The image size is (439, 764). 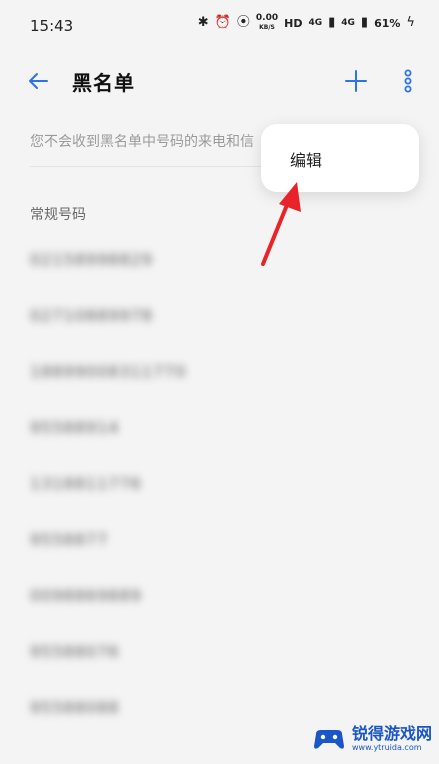 What do you see at coordinates (306, 159) in the screenshot?
I see `edit-menu-item: 编辑` at bounding box center [306, 159].